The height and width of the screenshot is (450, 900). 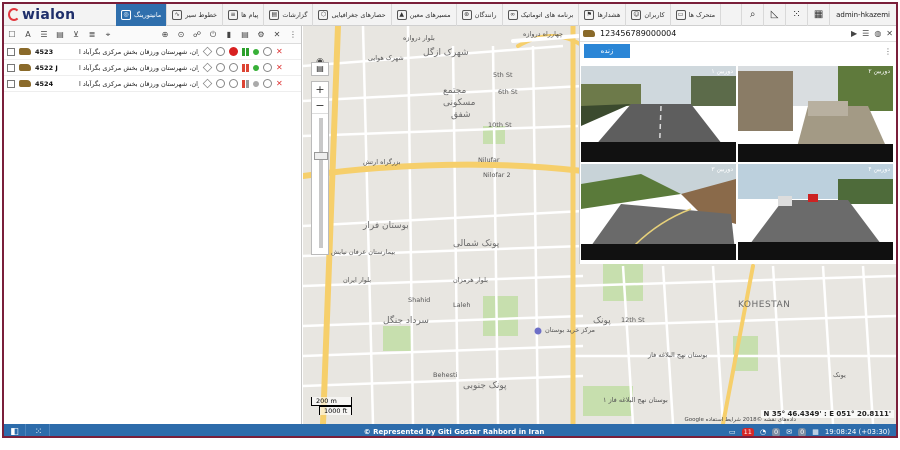 What do you see at coordinates (722, 169) in the screenshot?
I see `channel-label: دوربین ۳` at bounding box center [722, 169].